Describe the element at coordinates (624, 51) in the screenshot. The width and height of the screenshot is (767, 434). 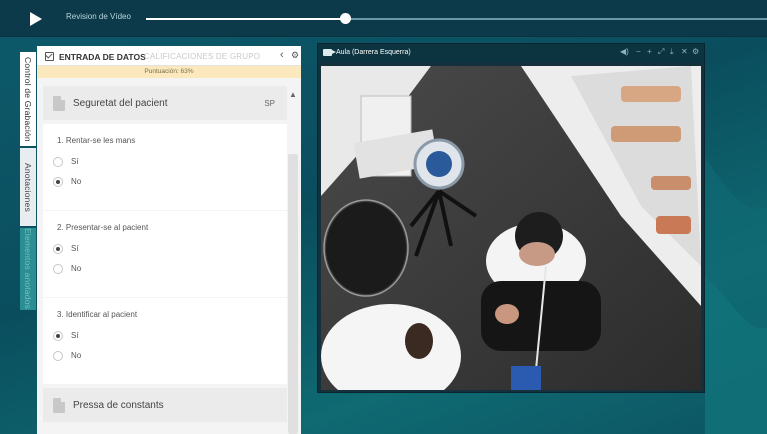
I see `volume-icon: ◀)` at that location.